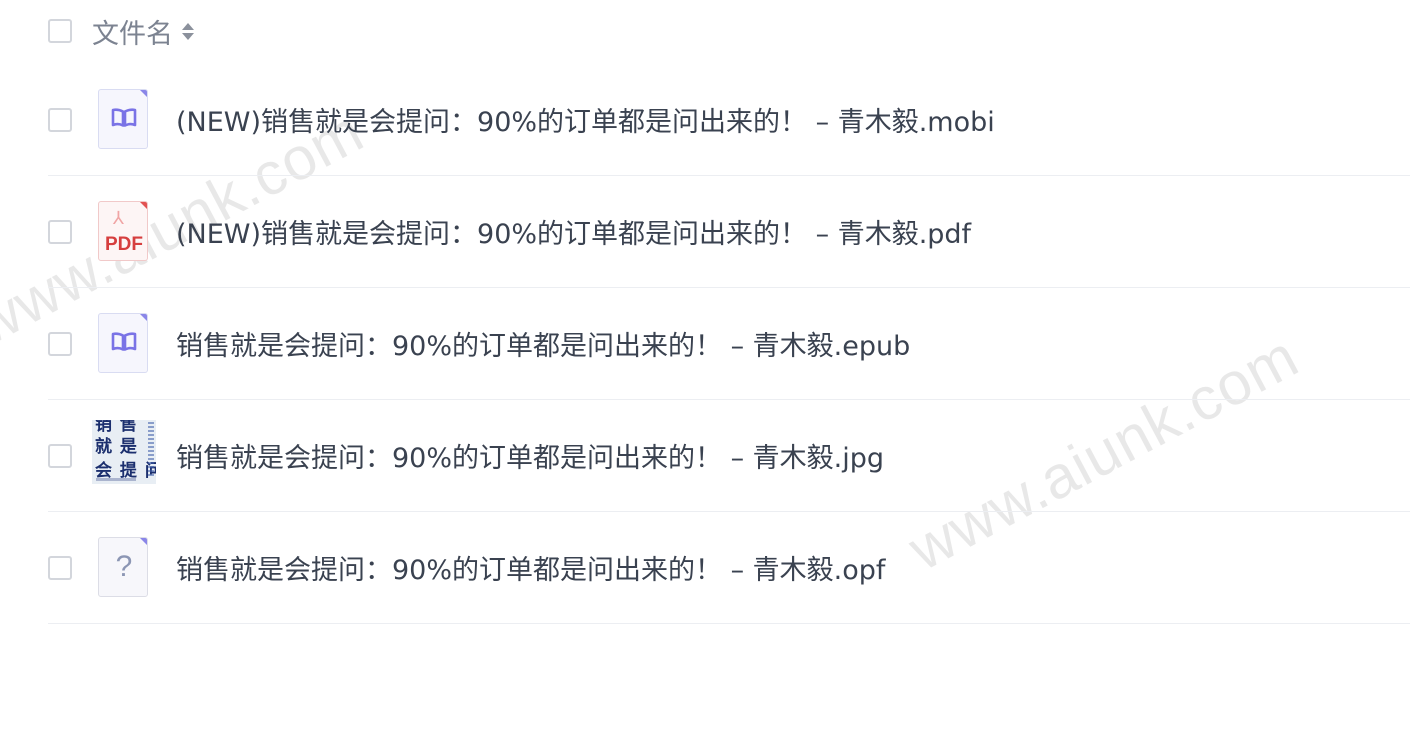 The height and width of the screenshot is (738, 1410). I want to click on file-row: ? 销售就是会提问：90%的订单都是问出来的！ – 青木毅.opf, so click(729, 568).